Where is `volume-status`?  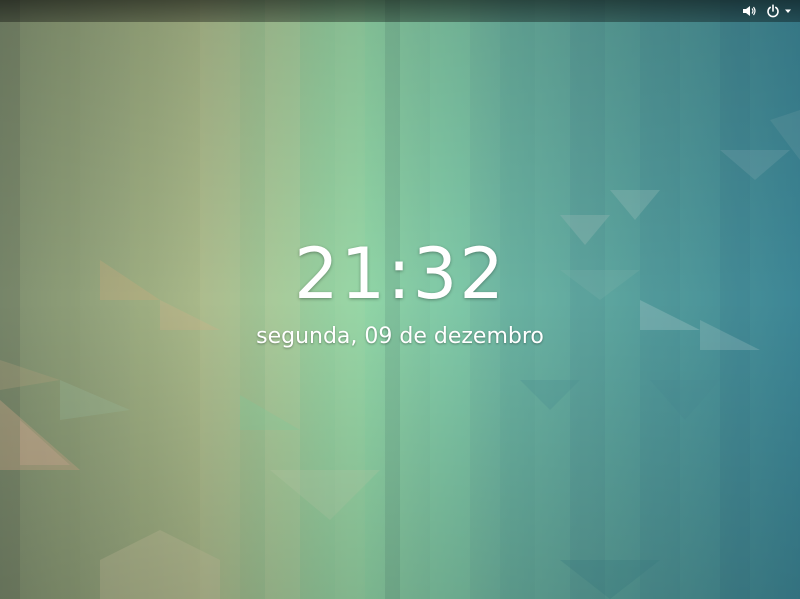 volume-status is located at coordinates (749, 11).